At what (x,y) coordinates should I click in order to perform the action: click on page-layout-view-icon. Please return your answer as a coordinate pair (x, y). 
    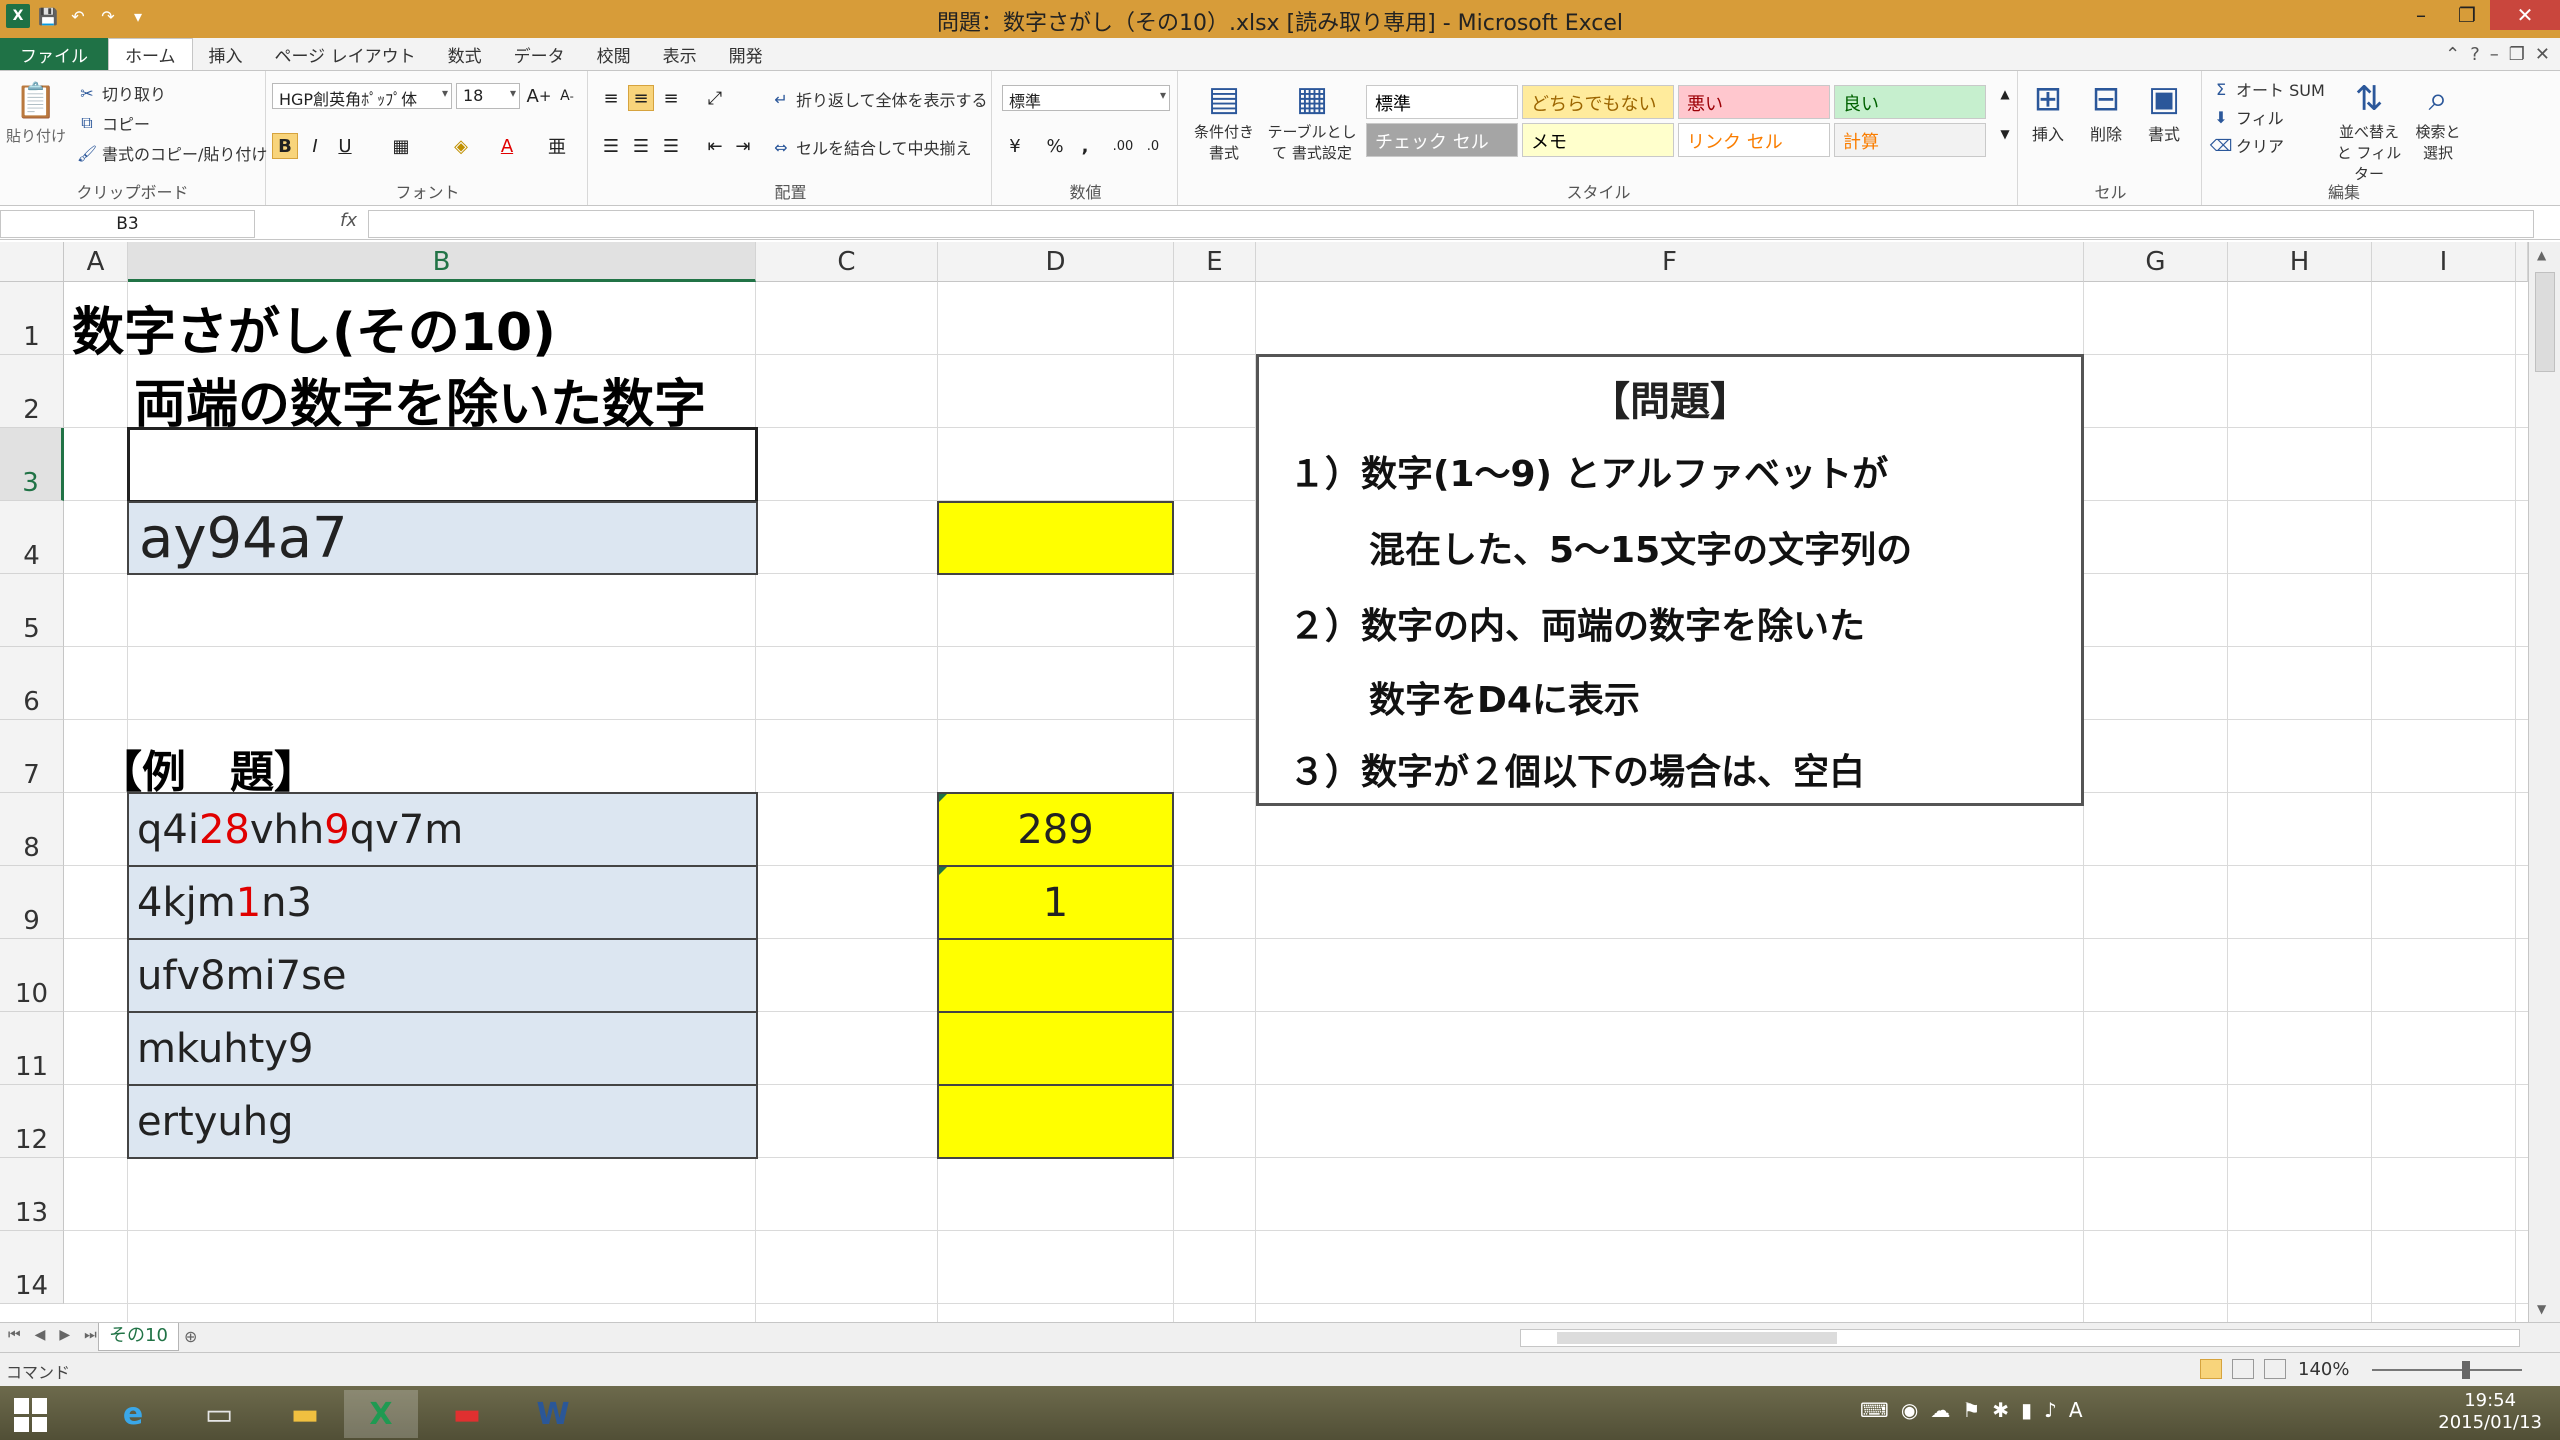
    Looking at the image, I should click on (2243, 1369).